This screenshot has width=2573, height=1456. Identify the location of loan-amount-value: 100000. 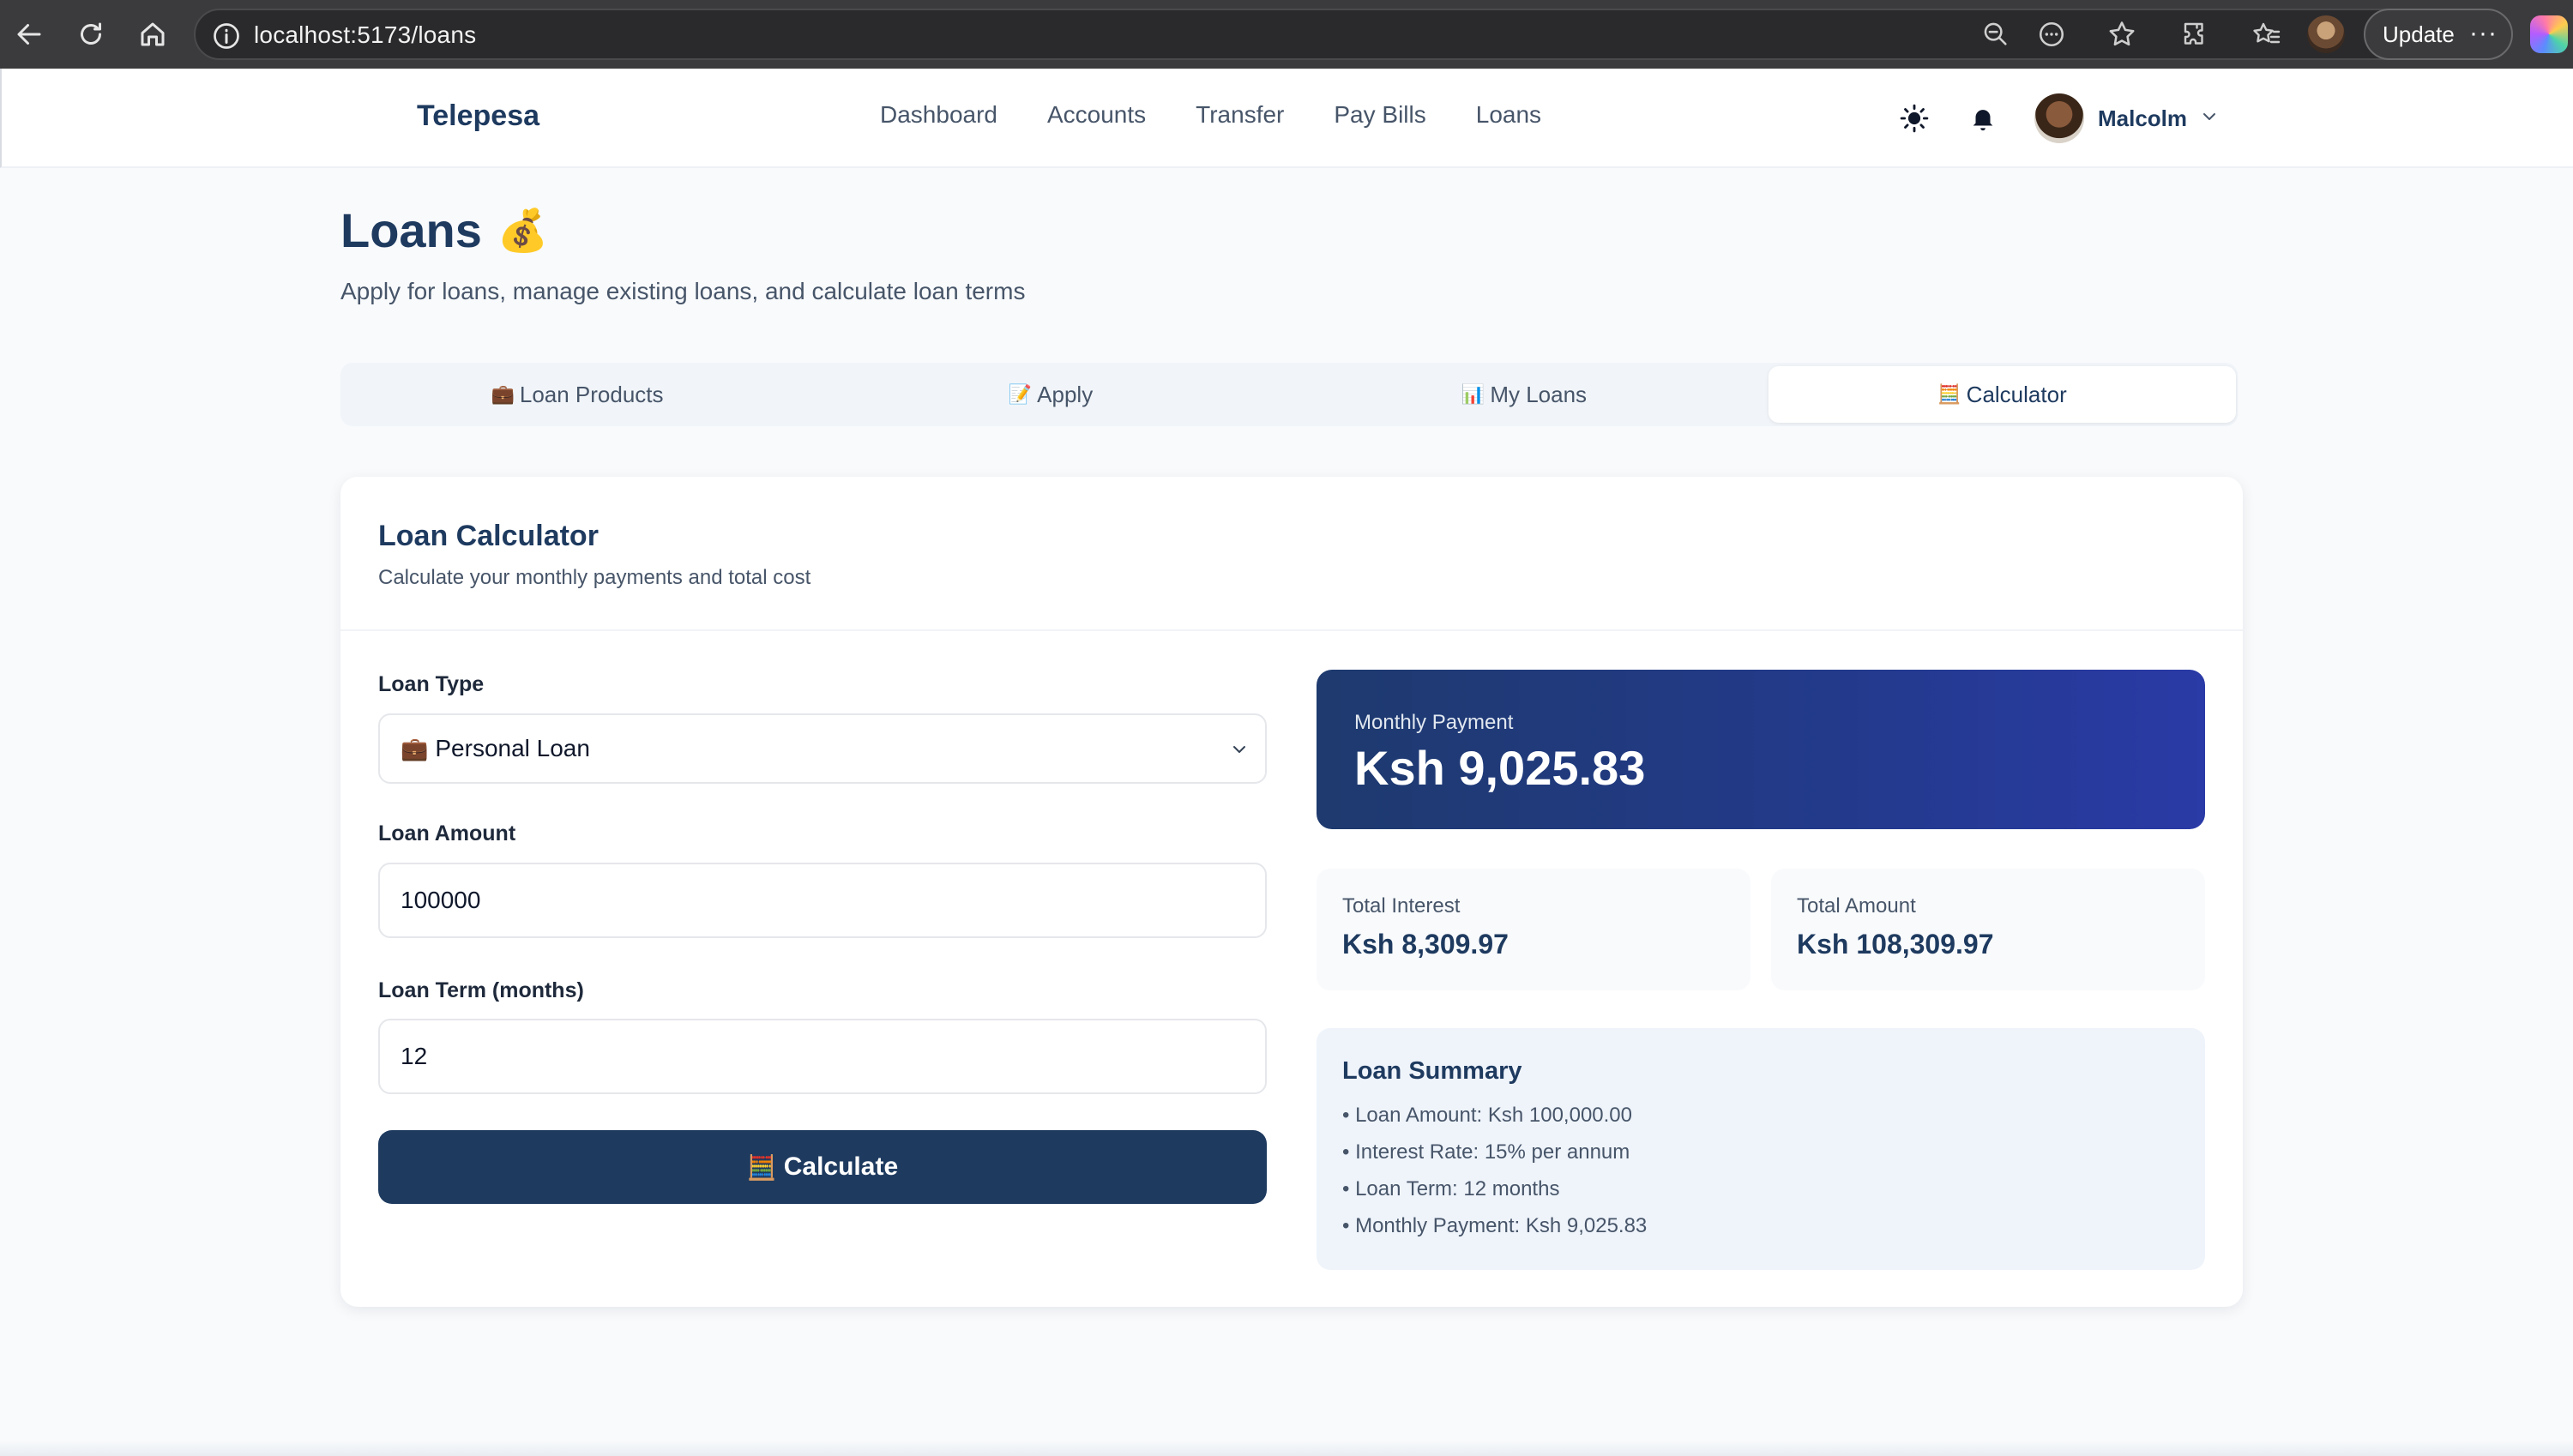
(441, 900).